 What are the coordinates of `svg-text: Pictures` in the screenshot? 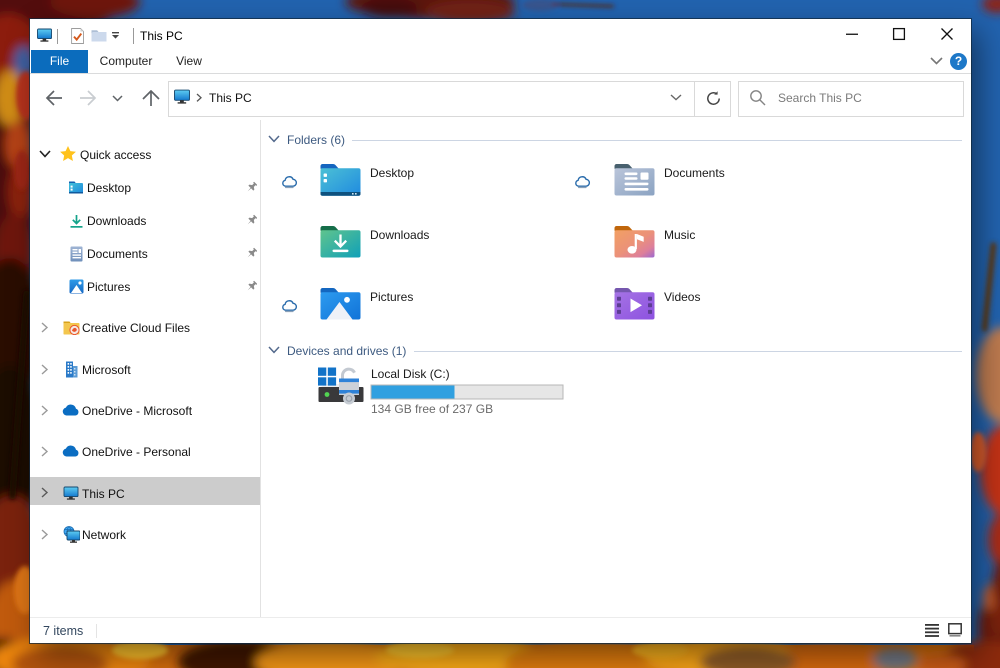 It's located at (391, 297).